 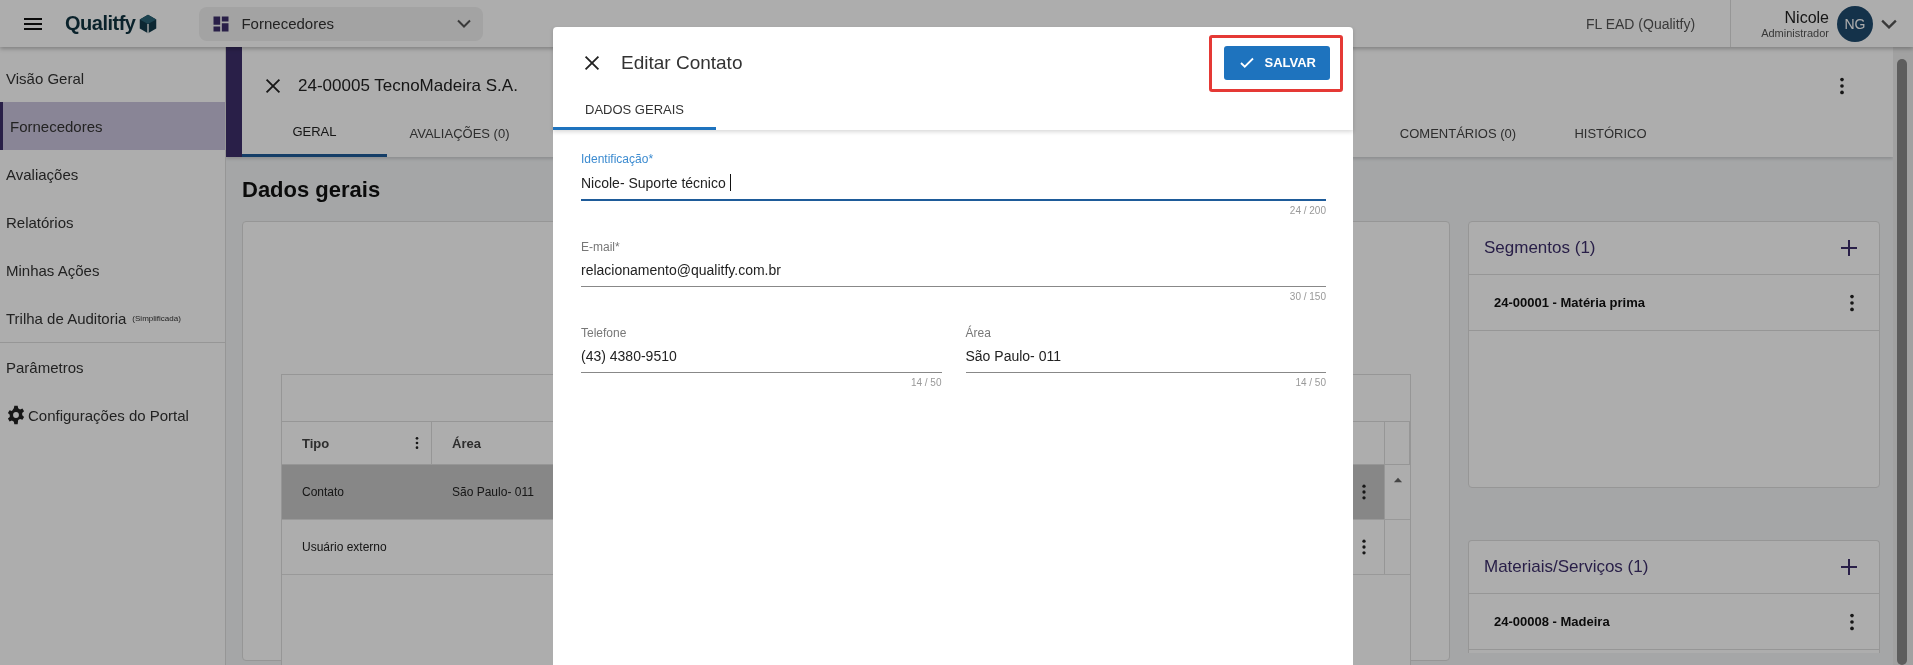 I want to click on list-item-text: 24-00008 - Madeira, so click(x=1552, y=621).